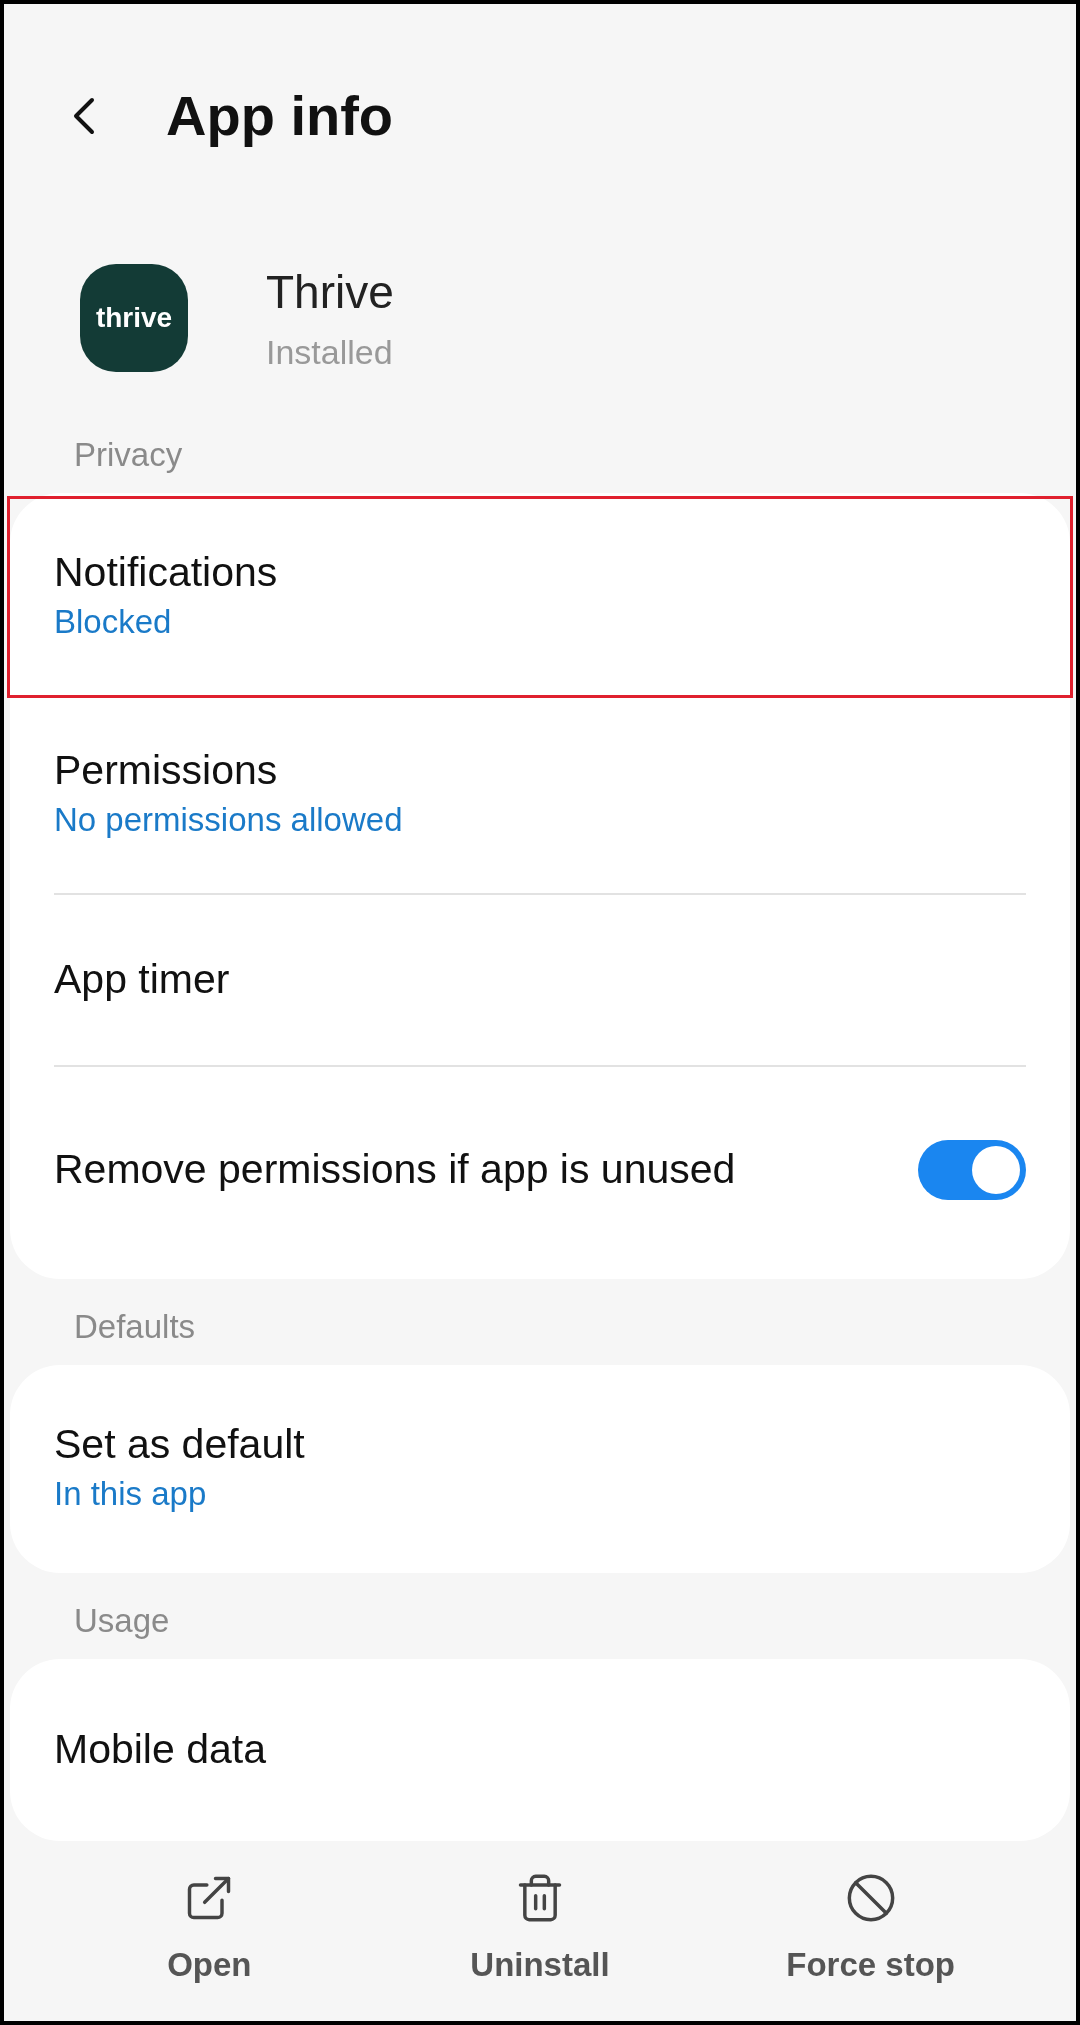 This screenshot has width=1080, height=2025. Describe the element at coordinates (131, 1493) in the screenshot. I see `item-subtitle: In this app` at that location.